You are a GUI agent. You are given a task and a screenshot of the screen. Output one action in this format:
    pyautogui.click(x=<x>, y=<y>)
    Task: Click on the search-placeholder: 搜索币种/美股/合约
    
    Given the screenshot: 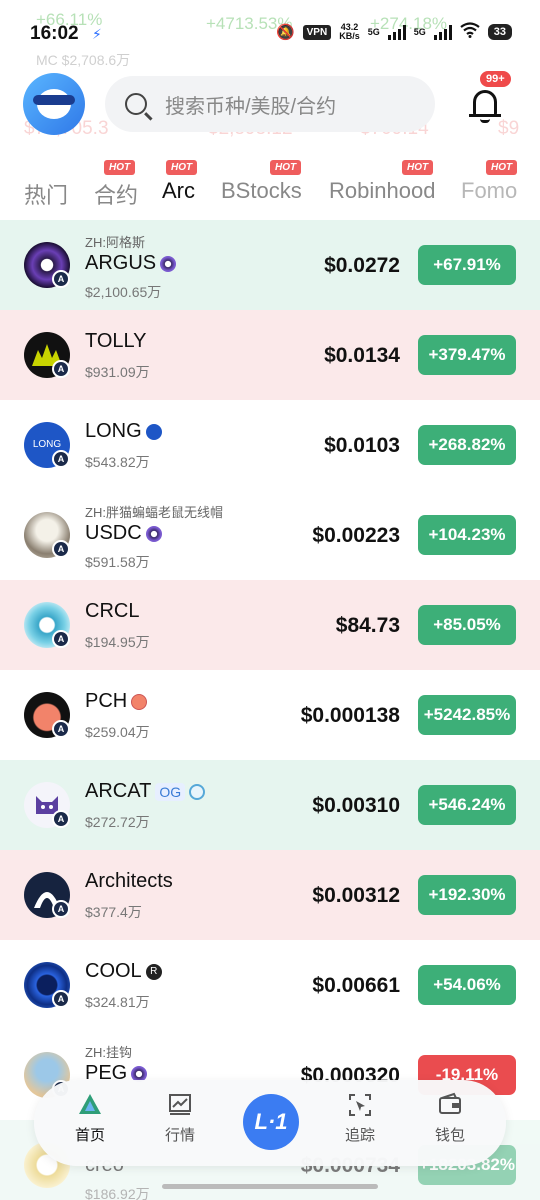 What is the action you would take?
    pyautogui.click(x=251, y=106)
    